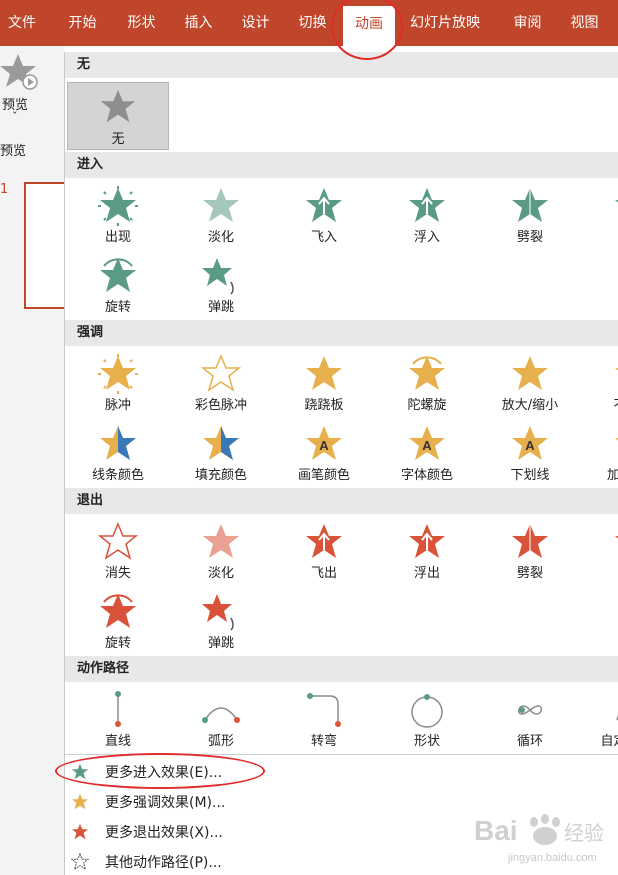 The width and height of the screenshot is (618, 875). Describe the element at coordinates (221, 382) in the screenshot. I see `emphasis-effect-1: 彩色脉冲` at that location.